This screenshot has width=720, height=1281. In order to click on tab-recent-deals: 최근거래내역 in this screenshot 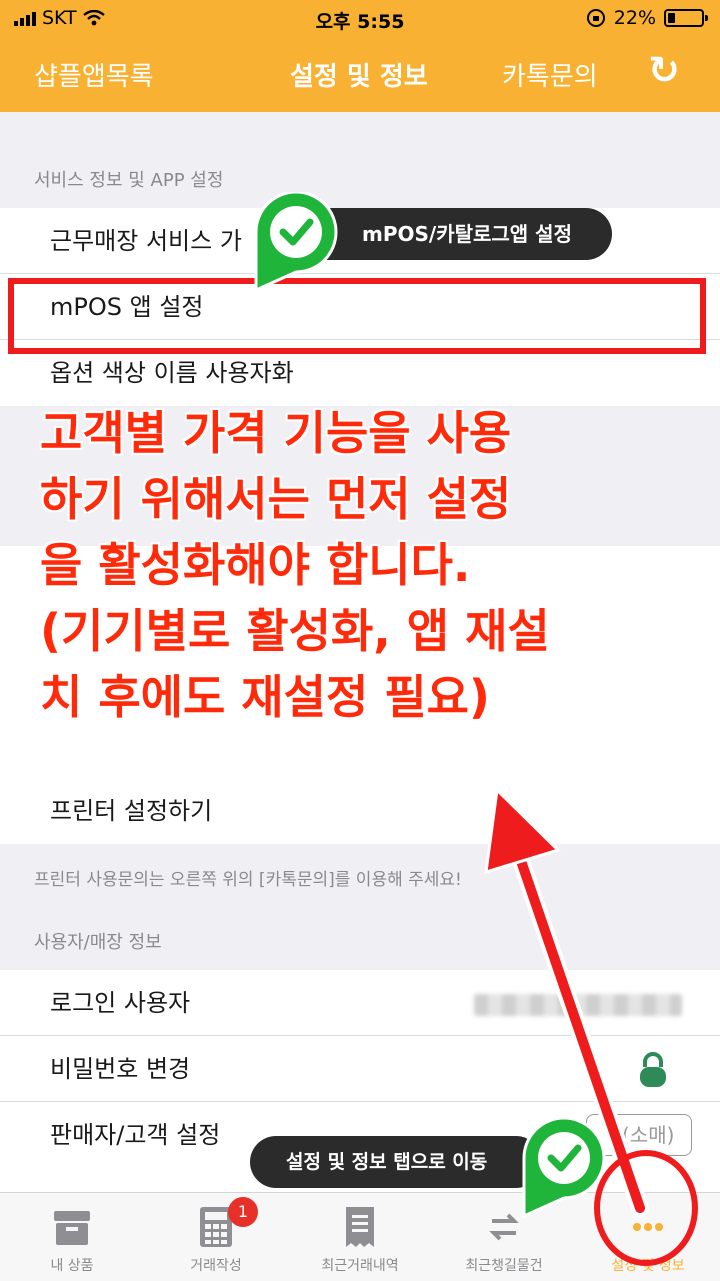, I will do `click(360, 1237)`.